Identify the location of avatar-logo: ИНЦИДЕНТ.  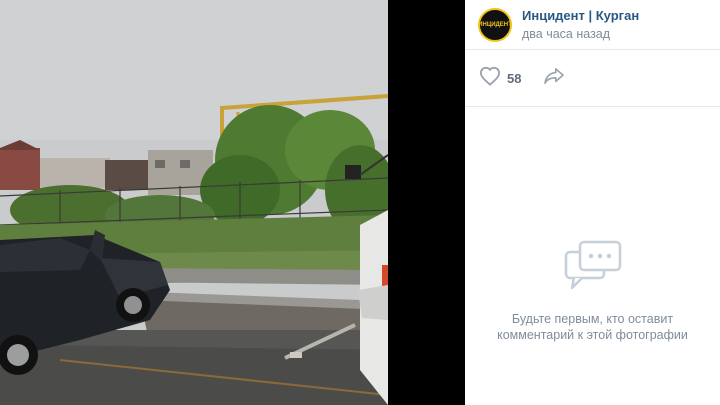
(495, 24).